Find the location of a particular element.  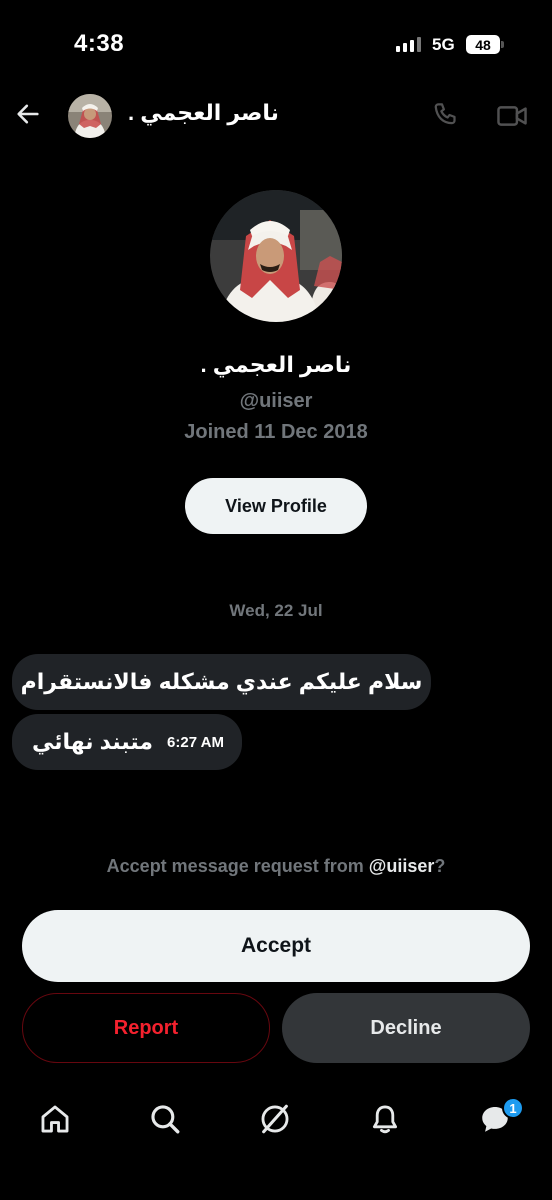

header-avatar is located at coordinates (90, 116).